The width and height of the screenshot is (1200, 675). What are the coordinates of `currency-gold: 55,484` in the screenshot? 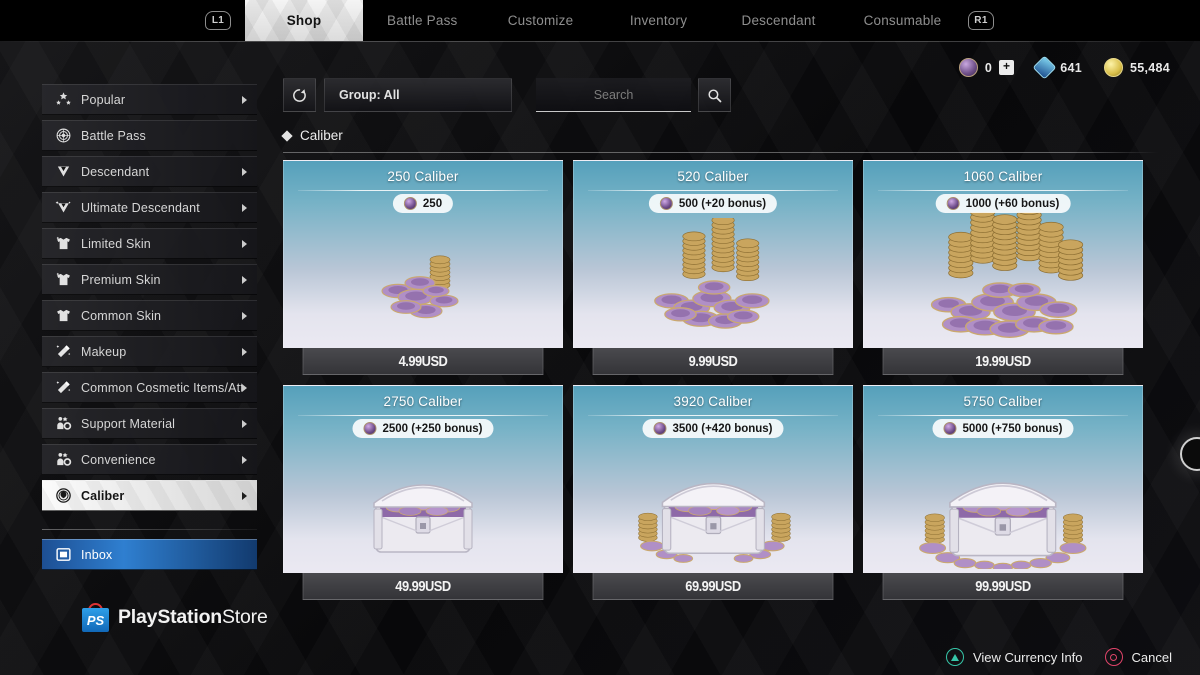 It's located at (1136, 67).